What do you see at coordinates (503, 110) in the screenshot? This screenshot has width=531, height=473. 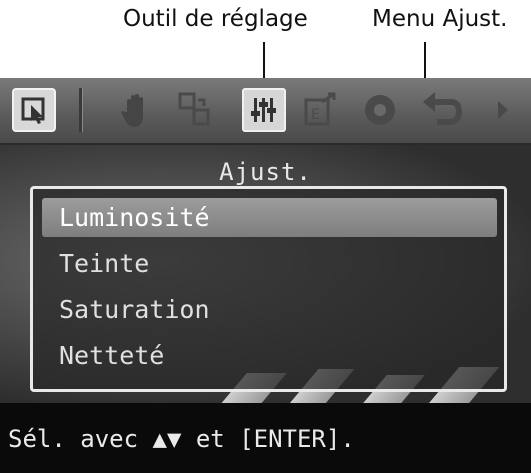 I see `chevron-right-icon` at bounding box center [503, 110].